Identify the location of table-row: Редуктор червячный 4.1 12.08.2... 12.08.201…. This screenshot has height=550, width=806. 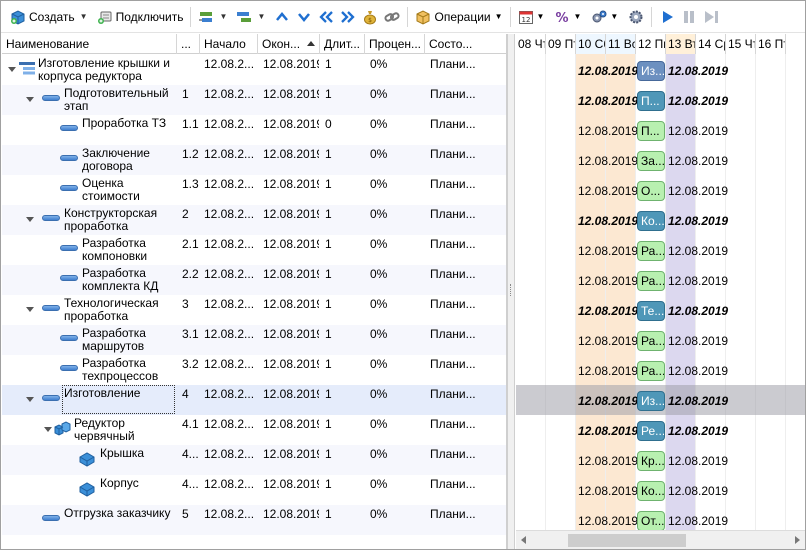
(254, 430).